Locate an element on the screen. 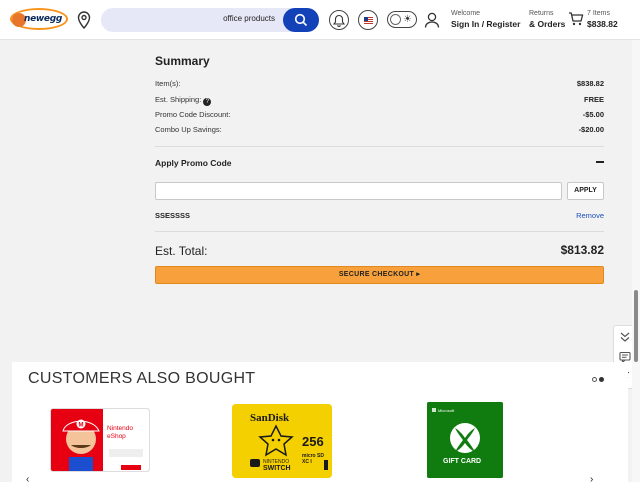  row-value: -$20.00 is located at coordinates (591, 129).